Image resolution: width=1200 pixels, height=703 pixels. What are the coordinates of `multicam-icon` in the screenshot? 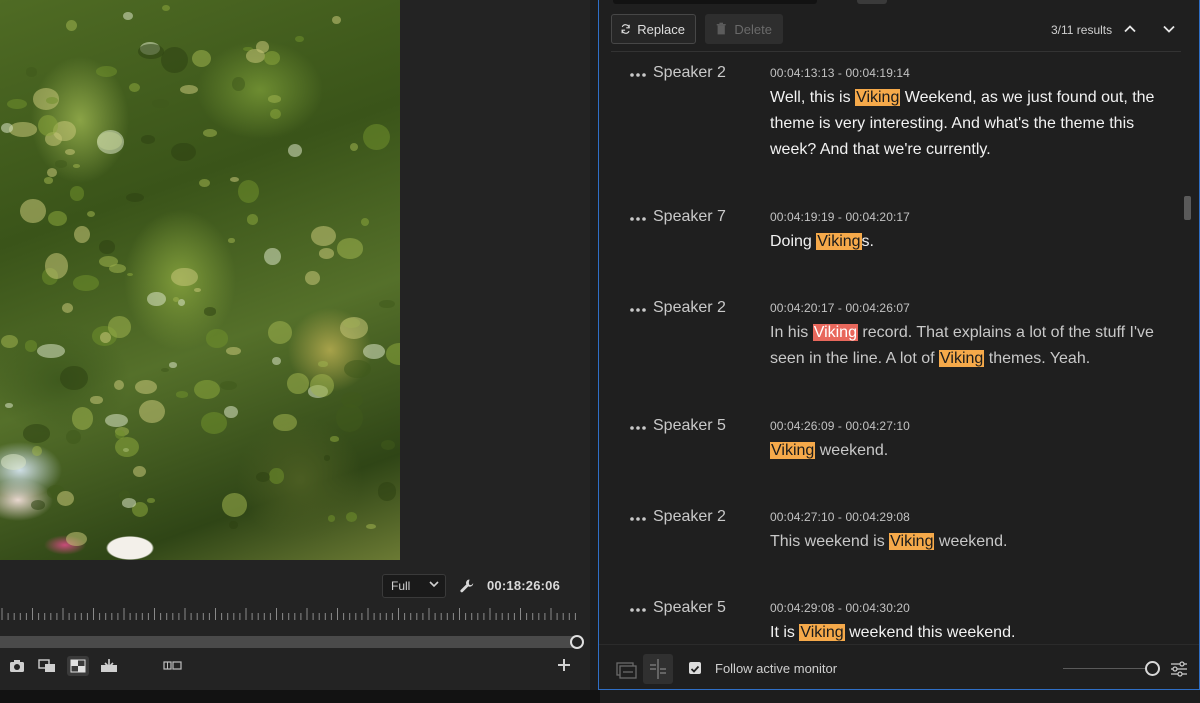 It's located at (173, 666).